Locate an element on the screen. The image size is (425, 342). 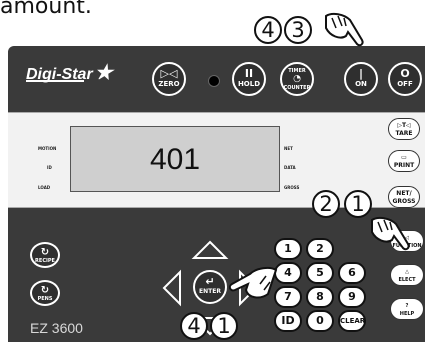
power-off-icon: O is located at coordinates (405, 73).